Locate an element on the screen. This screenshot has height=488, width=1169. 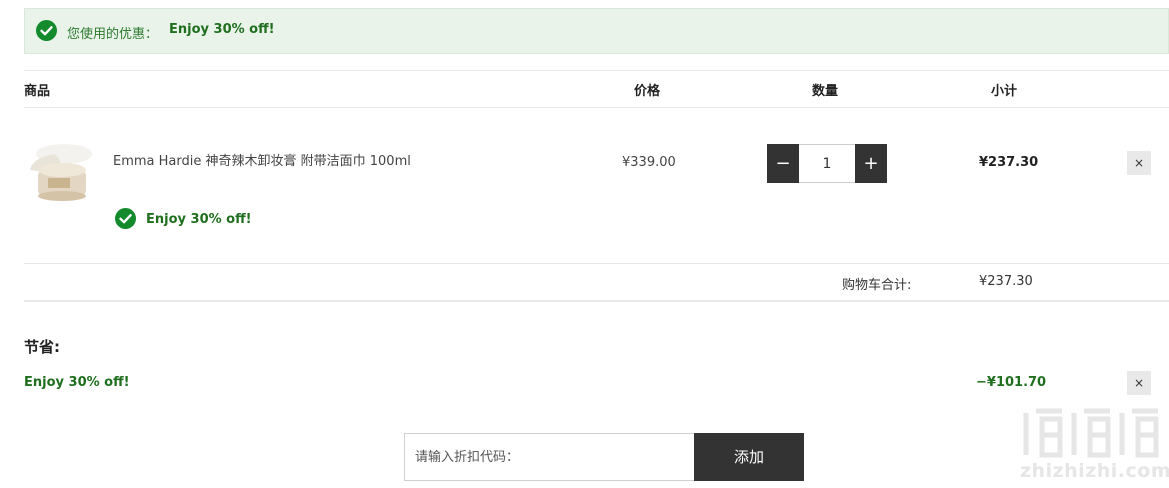
coupon-applied-banner: 您使用的优惠： Enjoy 30% off! is located at coordinates (596, 31).